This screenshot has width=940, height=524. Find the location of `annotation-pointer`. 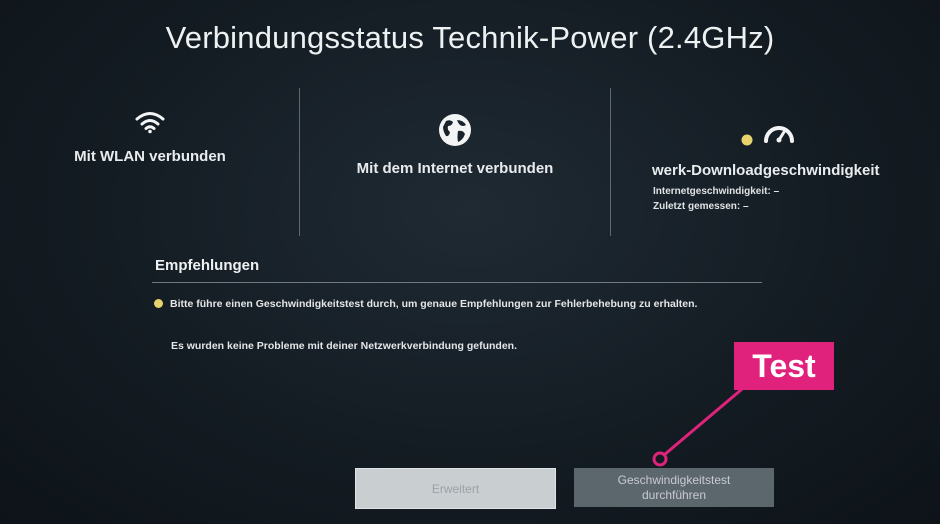

annotation-pointer is located at coordinates (700, 424).